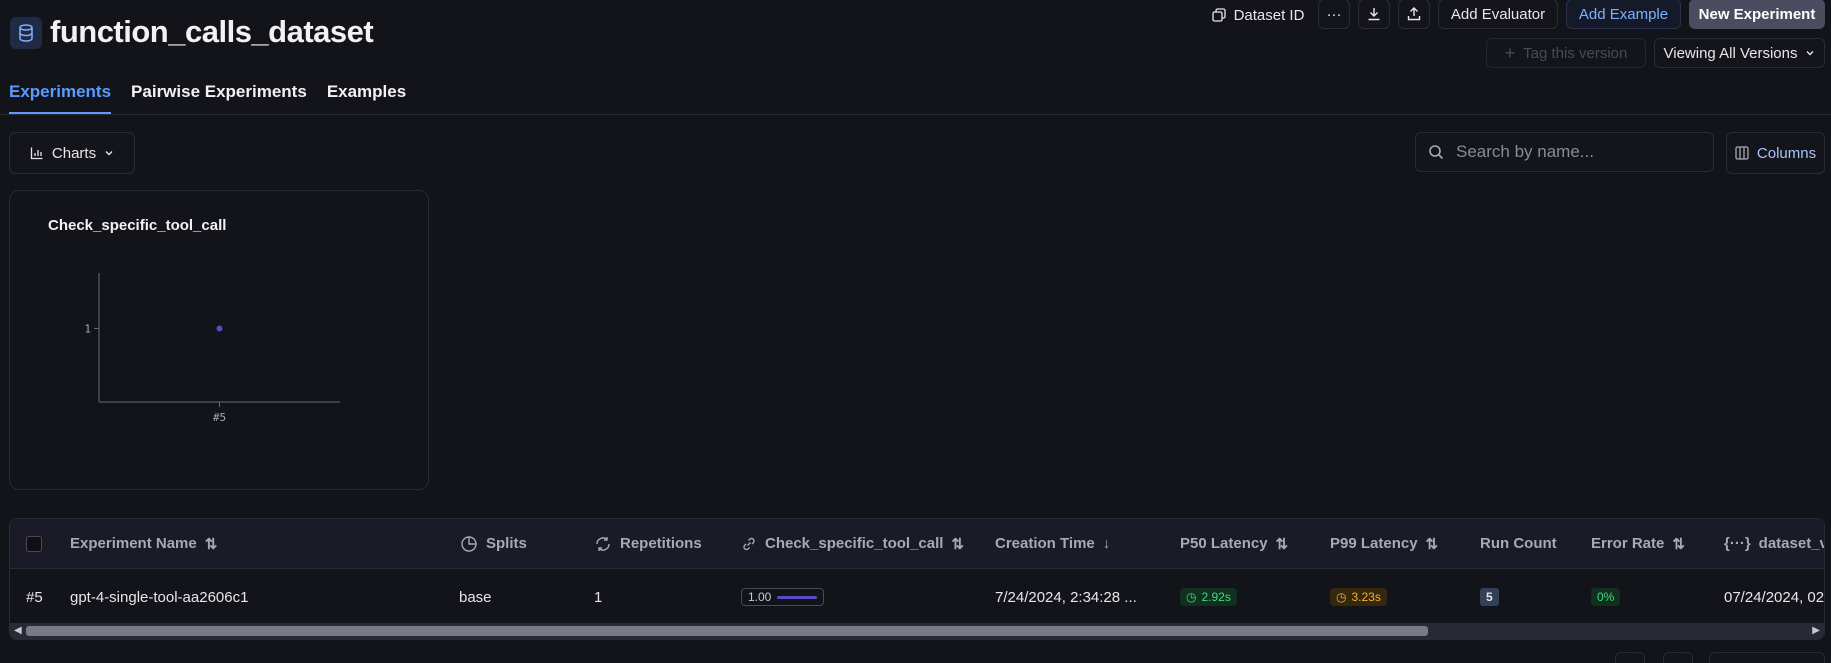 The image size is (1831, 663). I want to click on download-icon, so click(1374, 14).